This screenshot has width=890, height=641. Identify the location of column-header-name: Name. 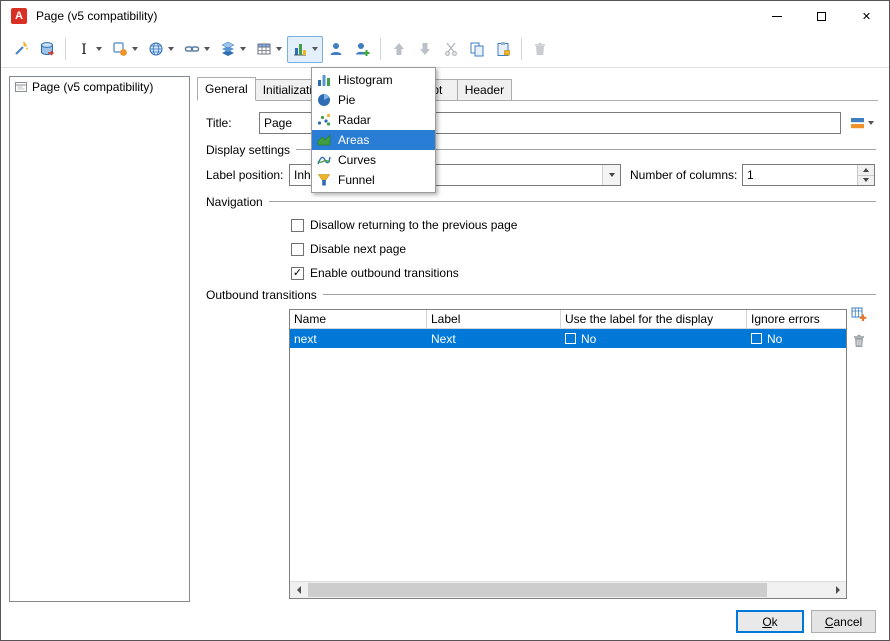
(358, 319).